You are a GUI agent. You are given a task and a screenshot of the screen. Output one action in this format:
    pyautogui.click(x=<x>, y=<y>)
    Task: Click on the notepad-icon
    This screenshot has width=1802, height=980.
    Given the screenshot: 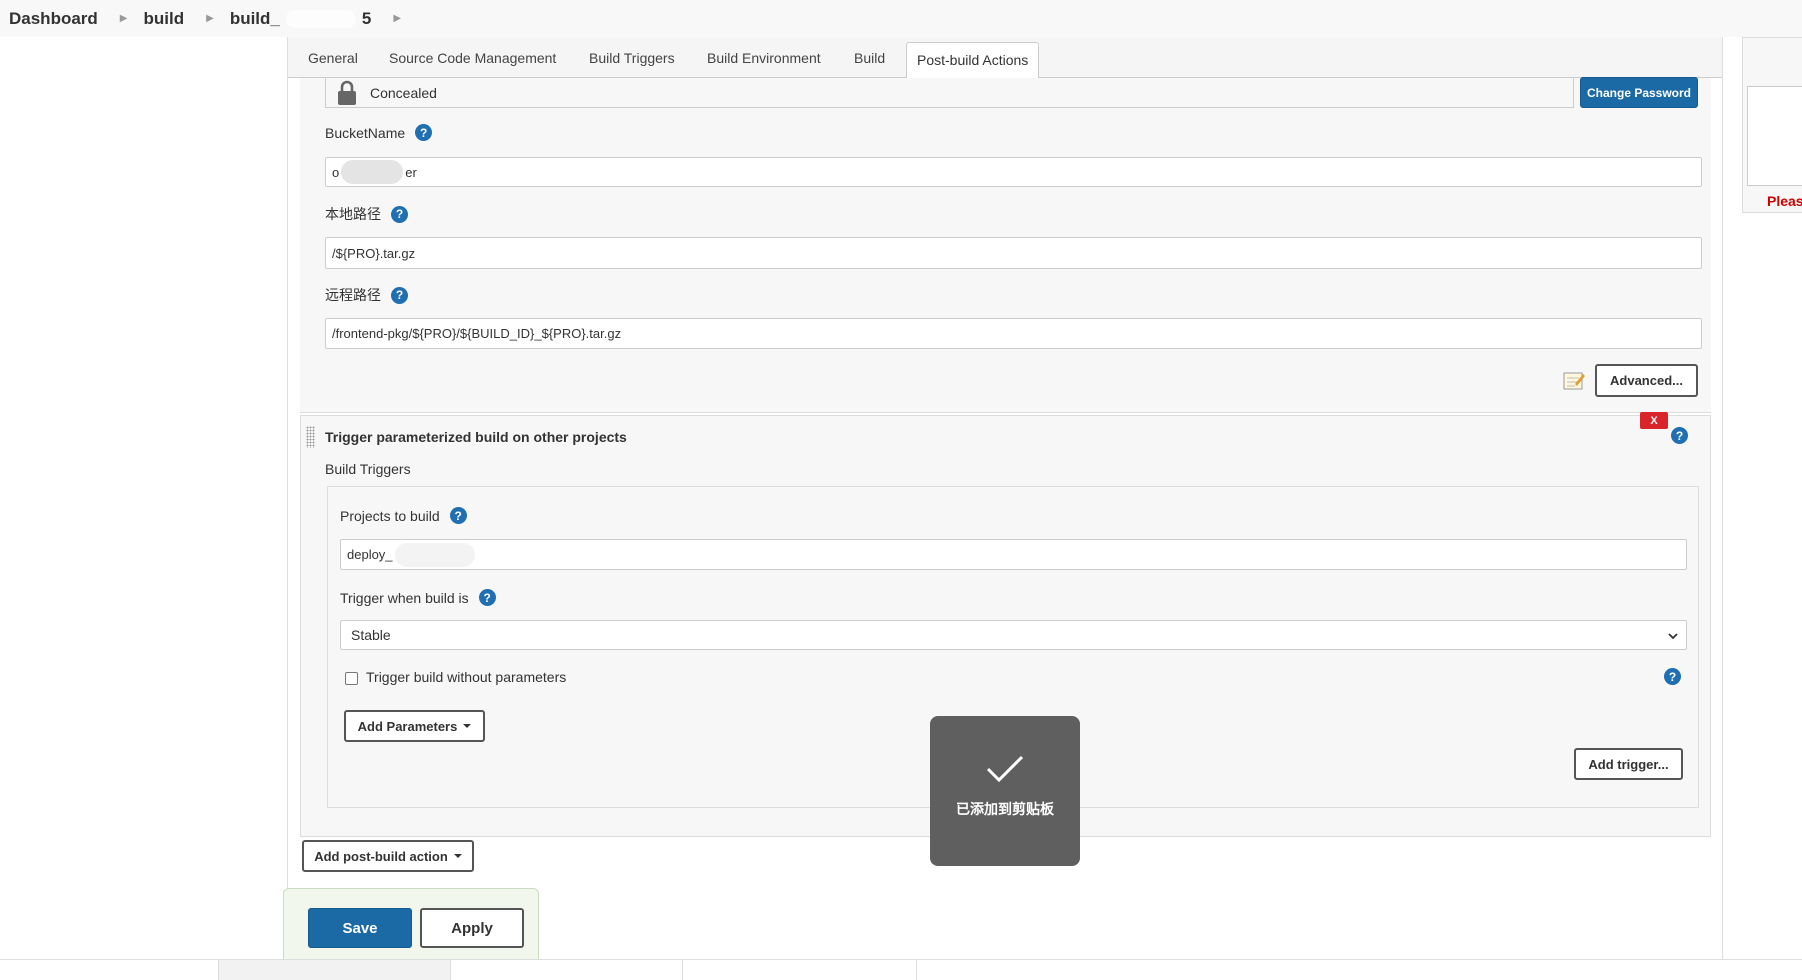 What is the action you would take?
    pyautogui.click(x=1574, y=380)
    